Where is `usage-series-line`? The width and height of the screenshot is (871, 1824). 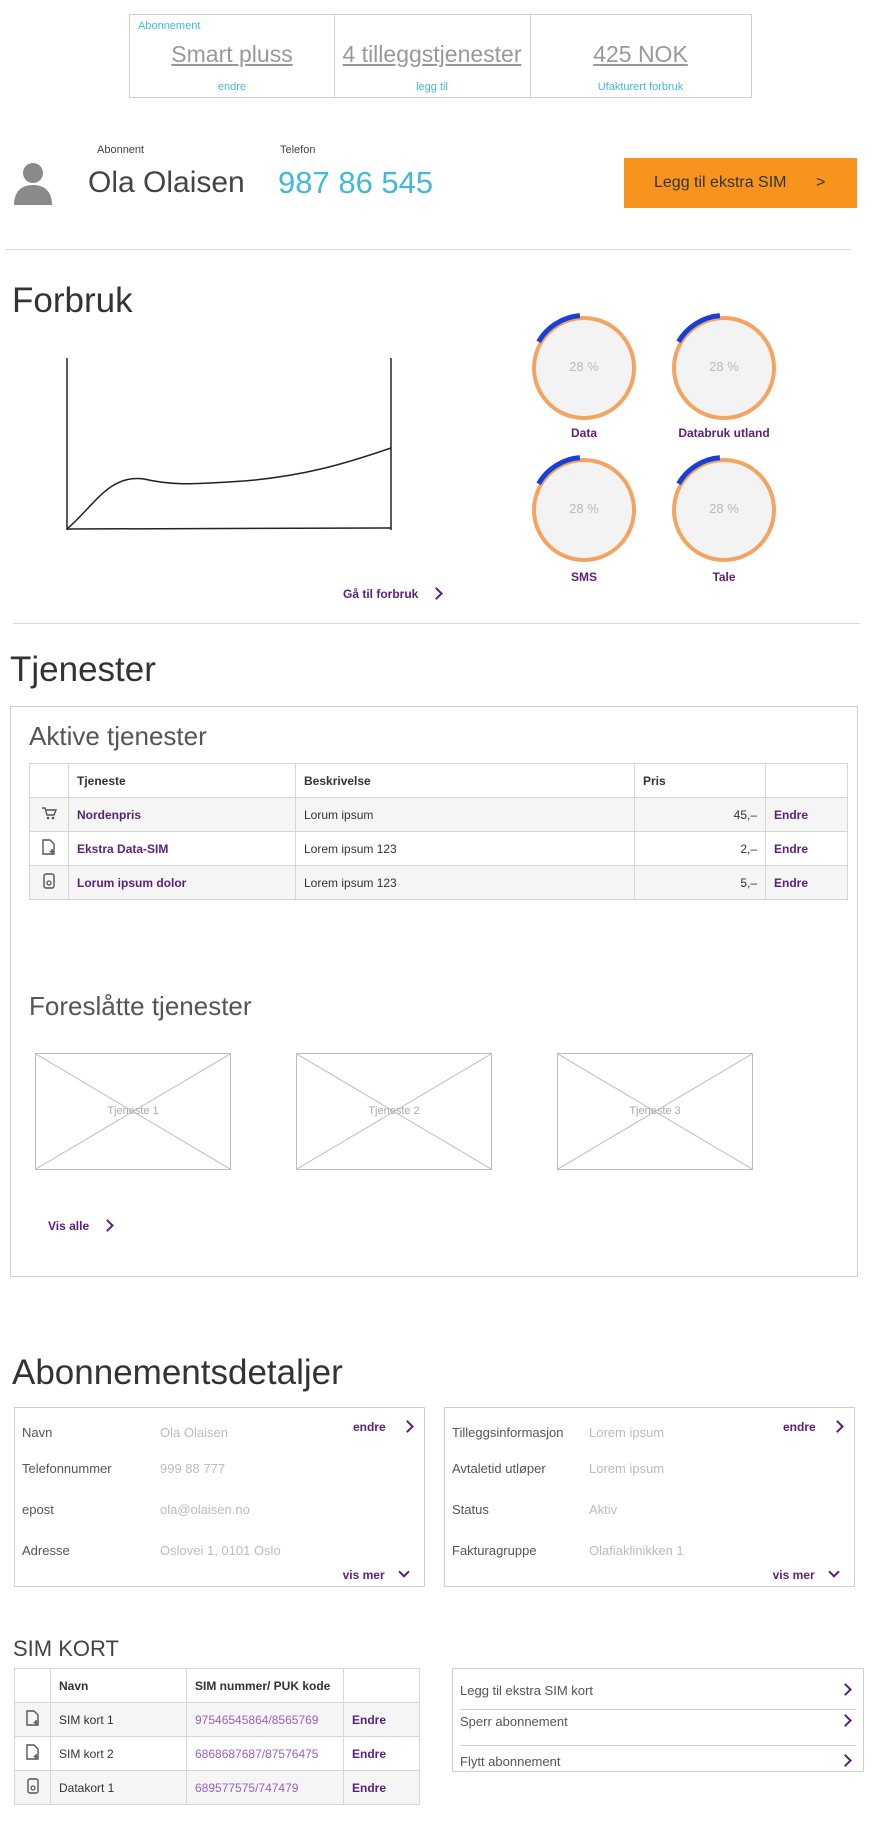
usage-series-line is located at coordinates (229, 488).